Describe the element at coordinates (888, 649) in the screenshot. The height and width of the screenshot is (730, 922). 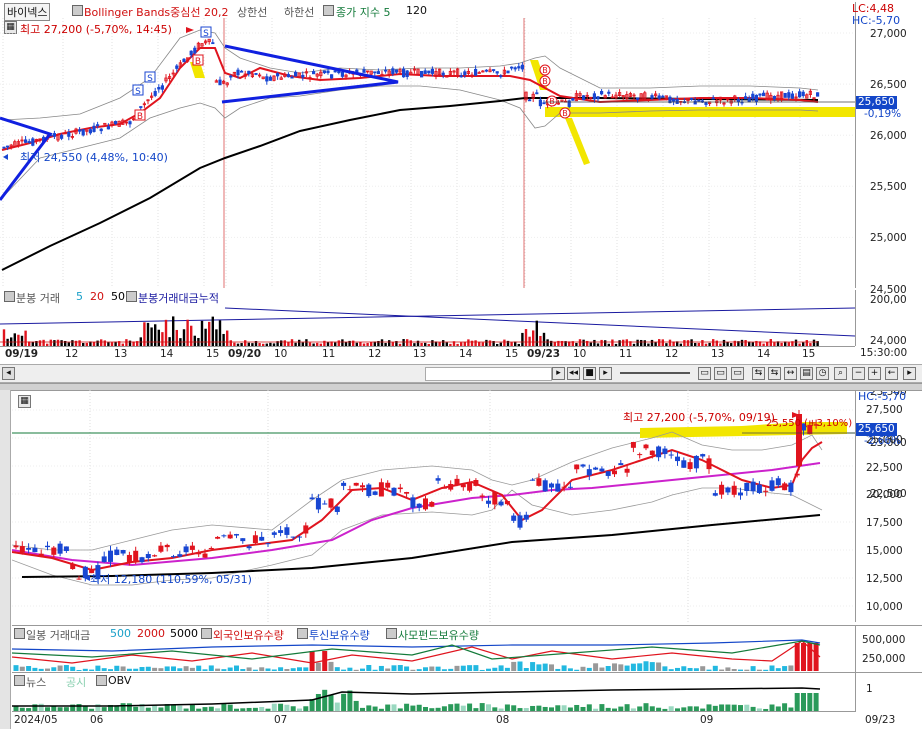
I see `bottom-volume-axis: 500,000 250,000` at that location.